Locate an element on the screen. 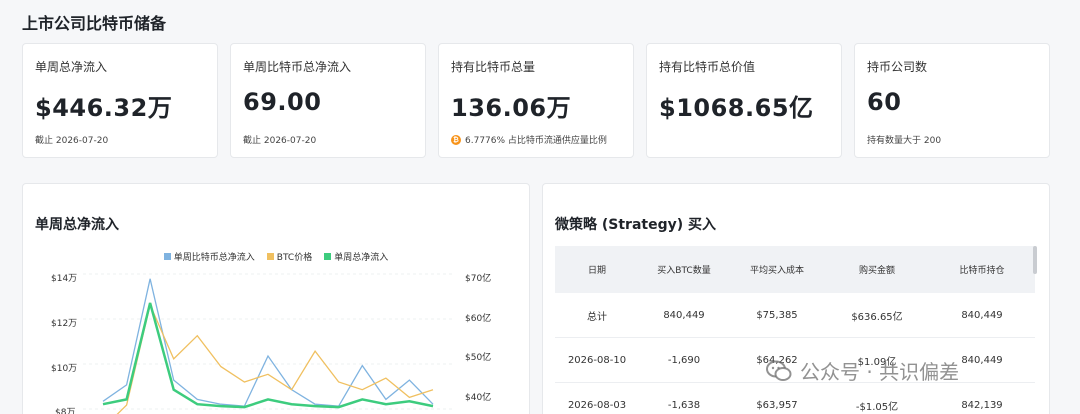 The height and width of the screenshot is (414, 1080). stat-value: $446.32万 is located at coordinates (104, 108).